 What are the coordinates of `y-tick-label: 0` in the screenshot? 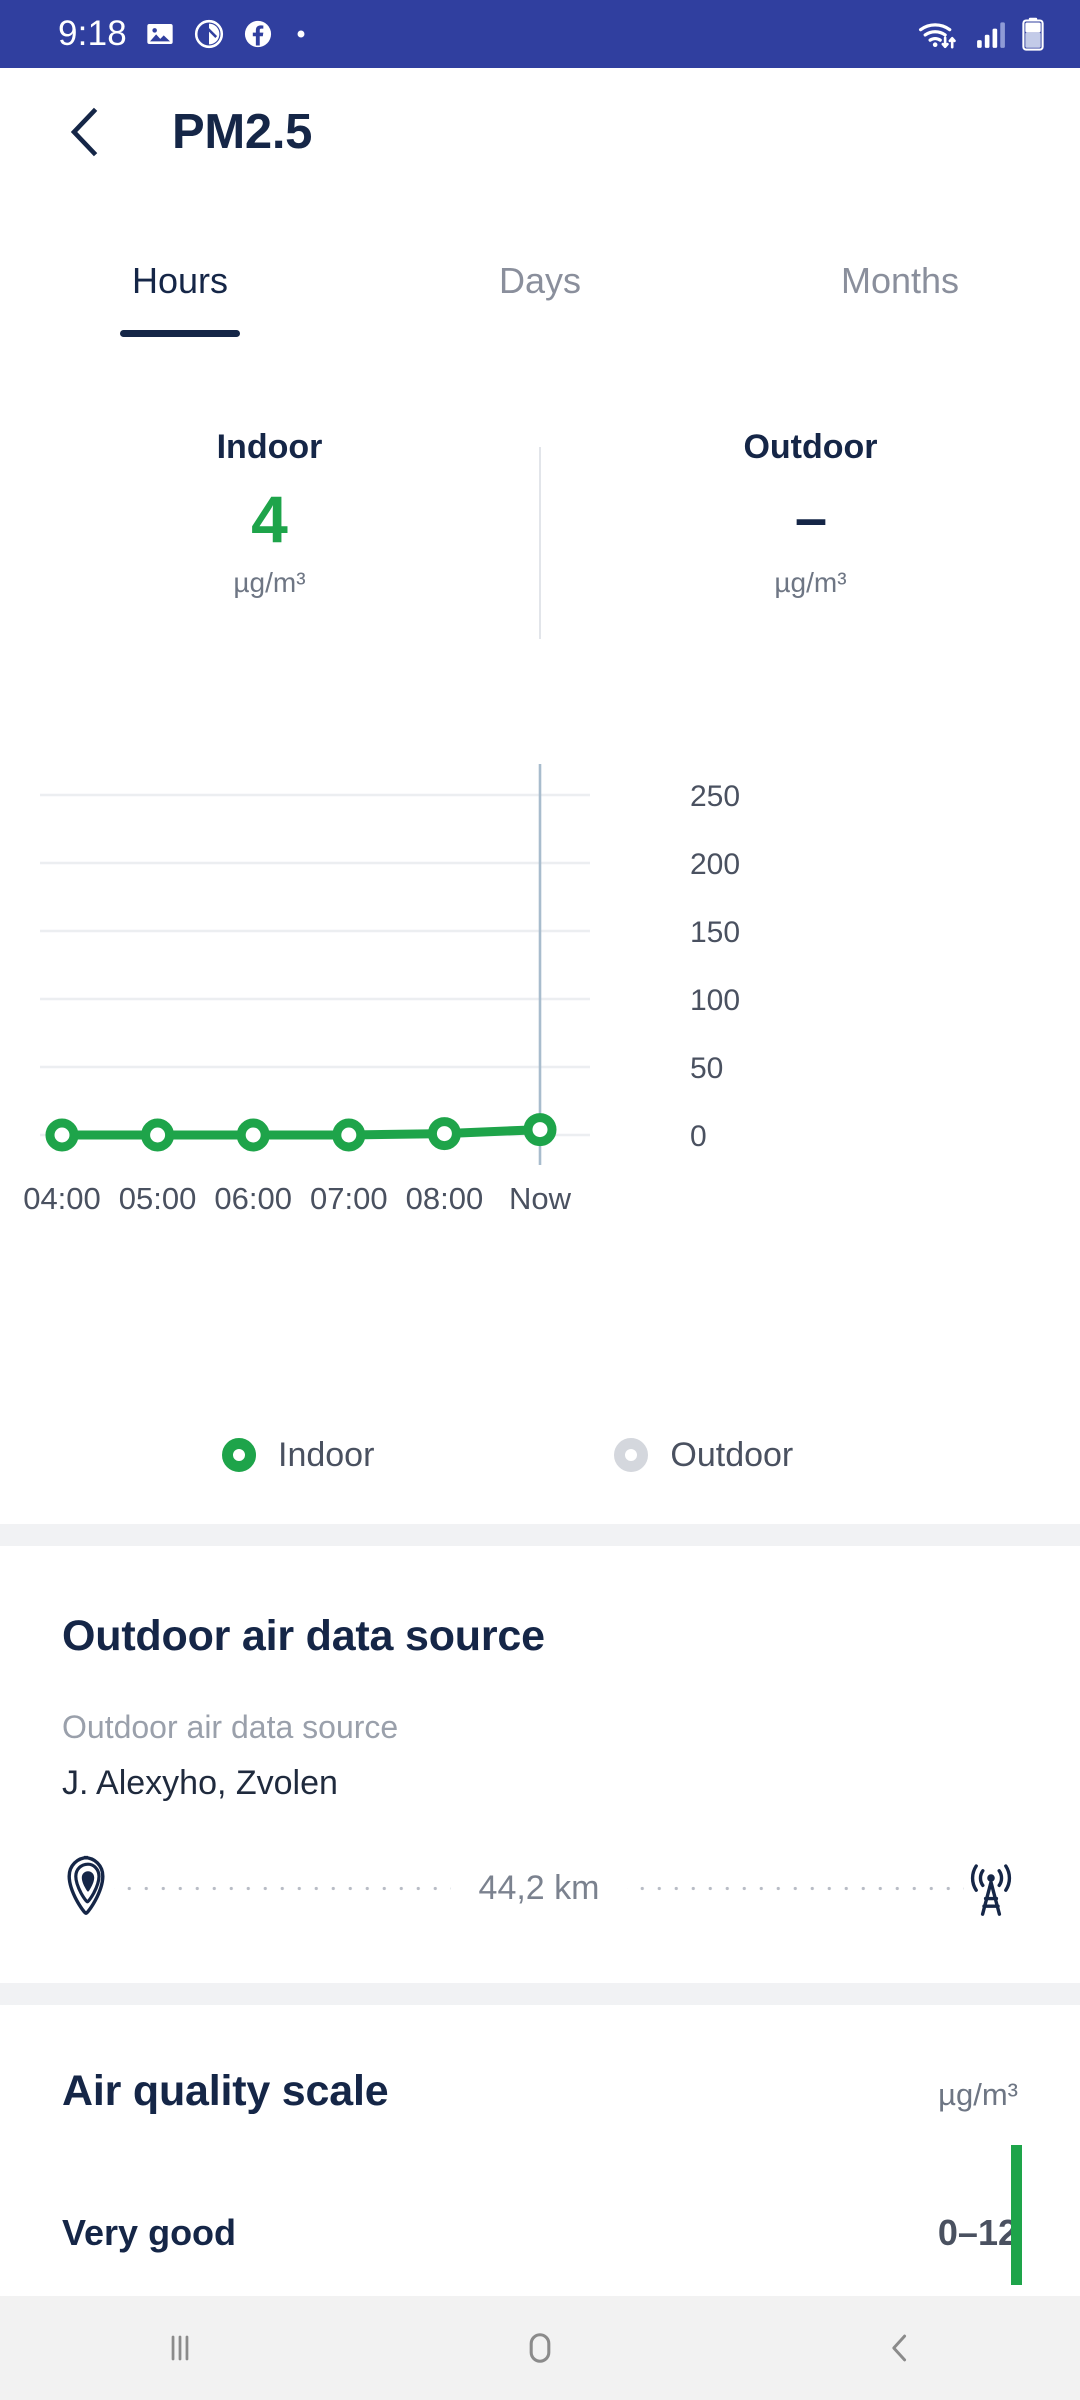 It's located at (698, 1136).